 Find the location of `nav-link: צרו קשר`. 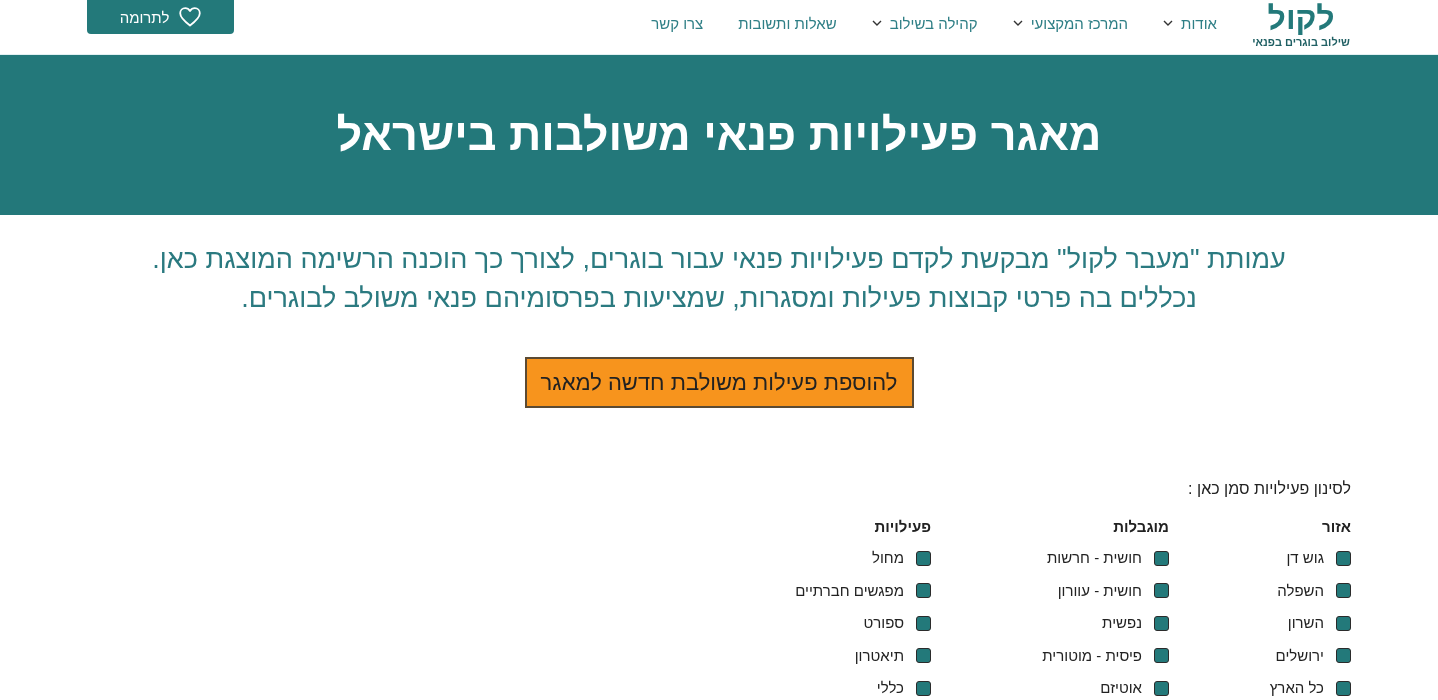

nav-link: צרו קשר is located at coordinates (677, 23).